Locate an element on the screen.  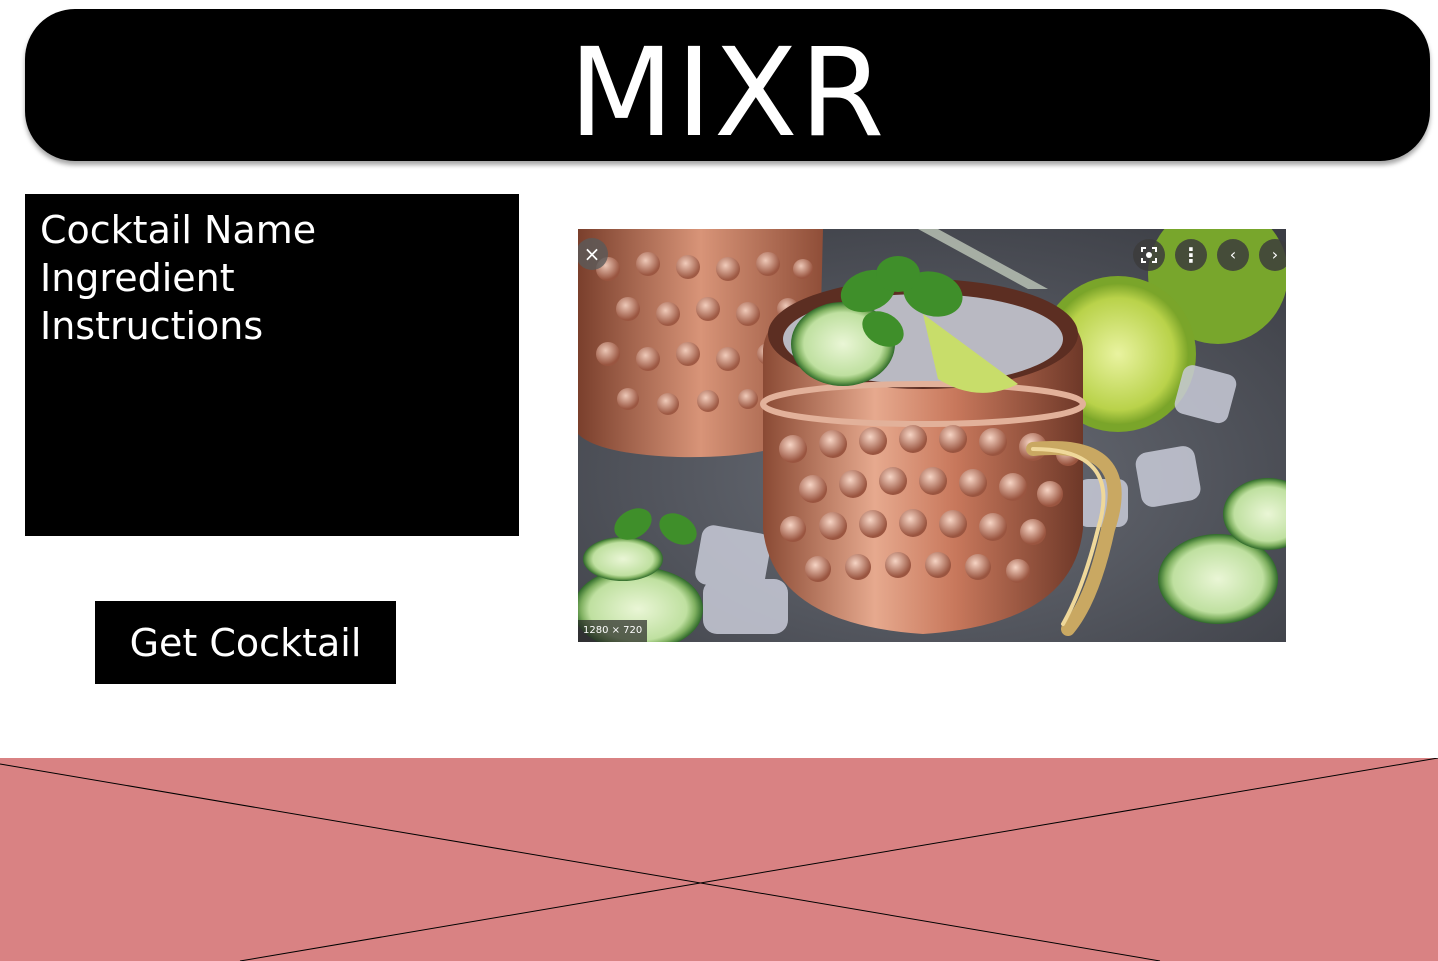
ingredient-label: Ingredient is located at coordinates (137, 278).